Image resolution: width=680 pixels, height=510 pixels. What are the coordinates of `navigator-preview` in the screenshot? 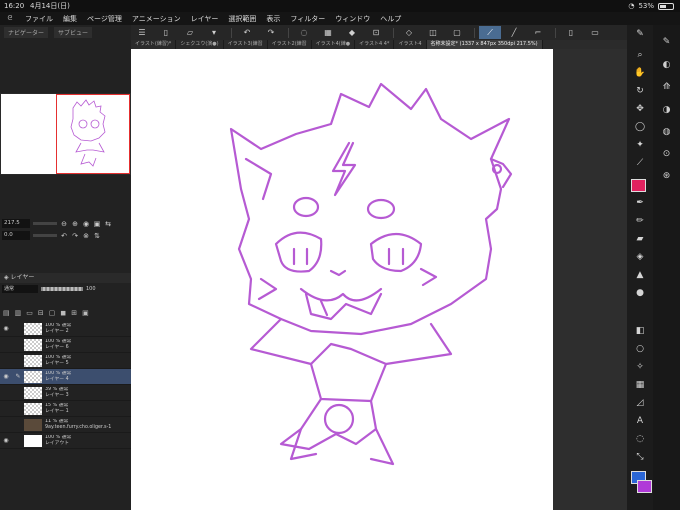 It's located at (65, 134).